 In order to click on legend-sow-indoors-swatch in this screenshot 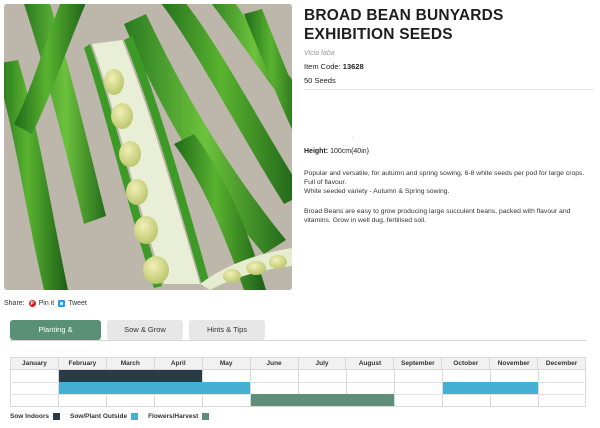, I will do `click(56, 416)`.